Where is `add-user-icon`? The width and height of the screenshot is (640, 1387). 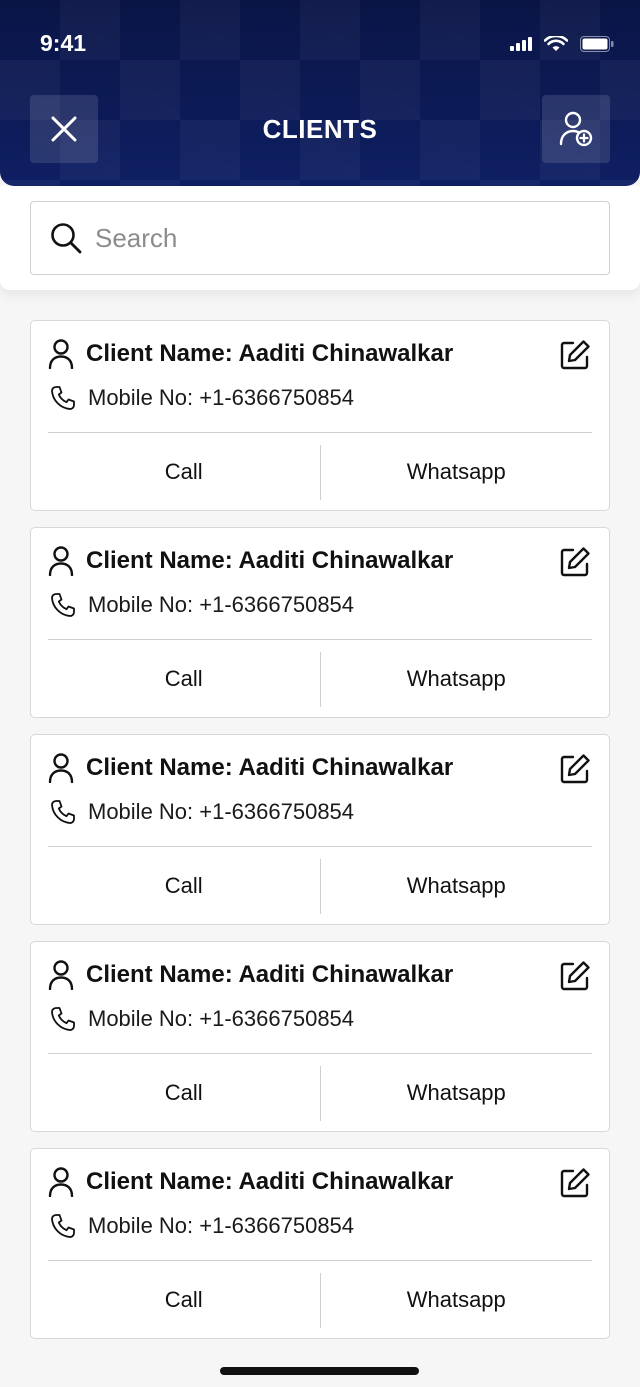 add-user-icon is located at coordinates (576, 129).